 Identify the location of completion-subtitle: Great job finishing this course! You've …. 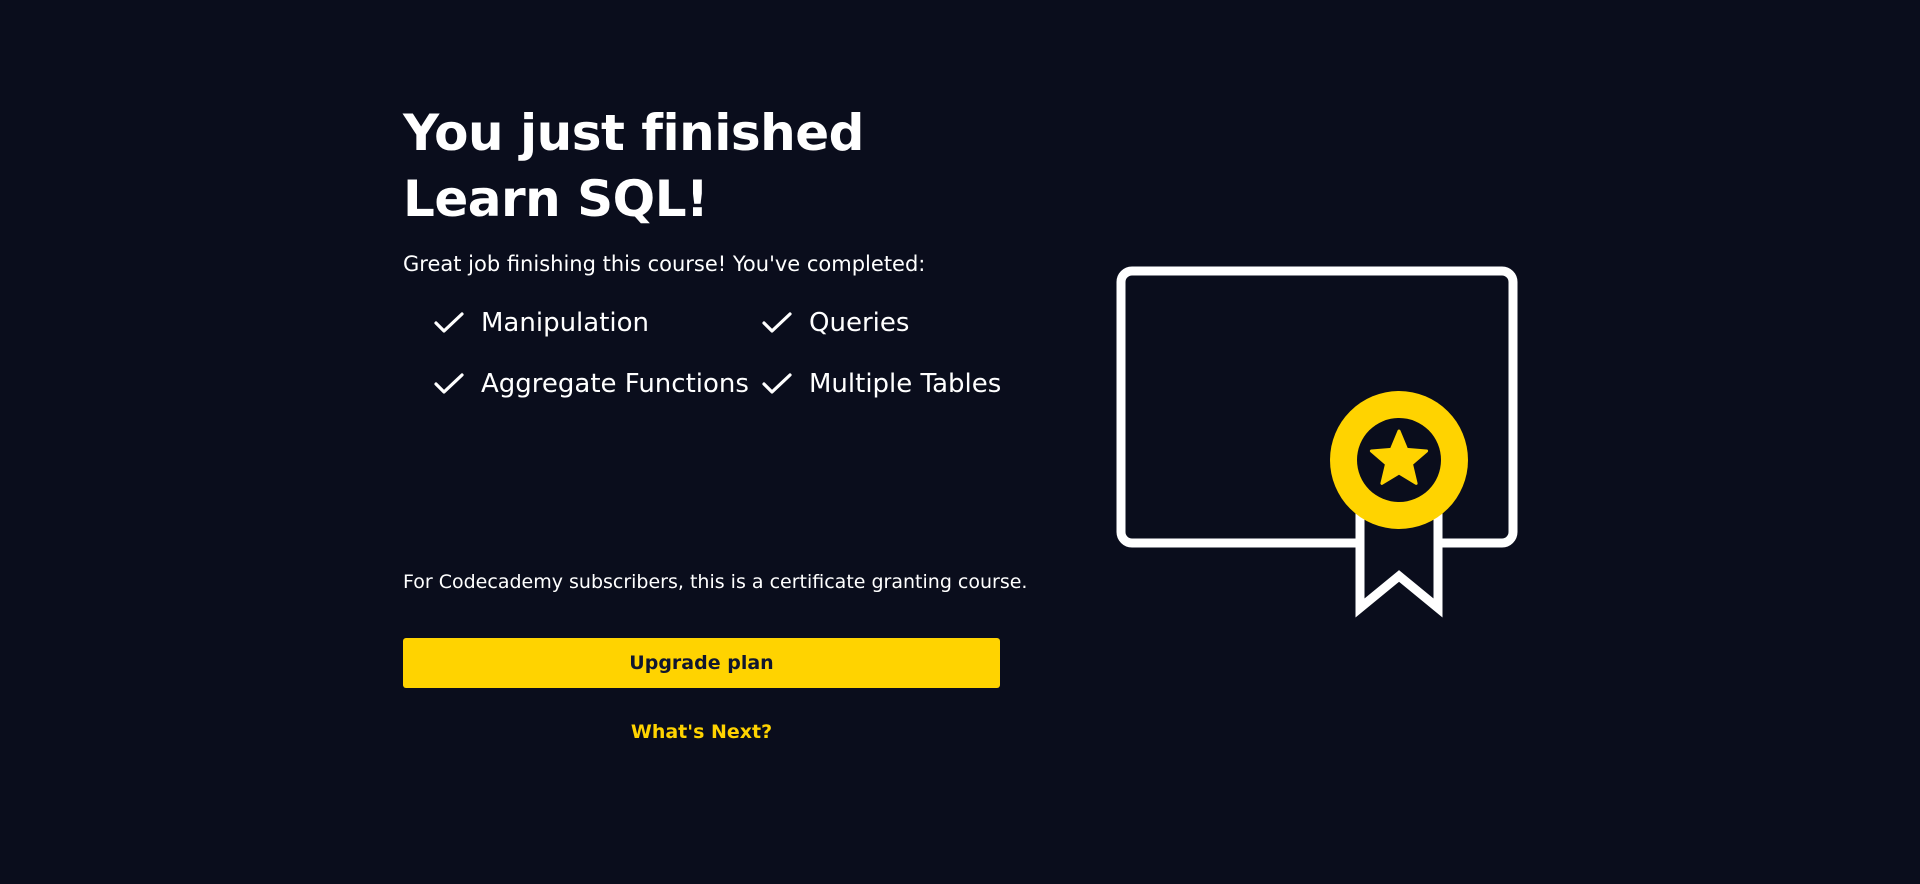
(664, 264).